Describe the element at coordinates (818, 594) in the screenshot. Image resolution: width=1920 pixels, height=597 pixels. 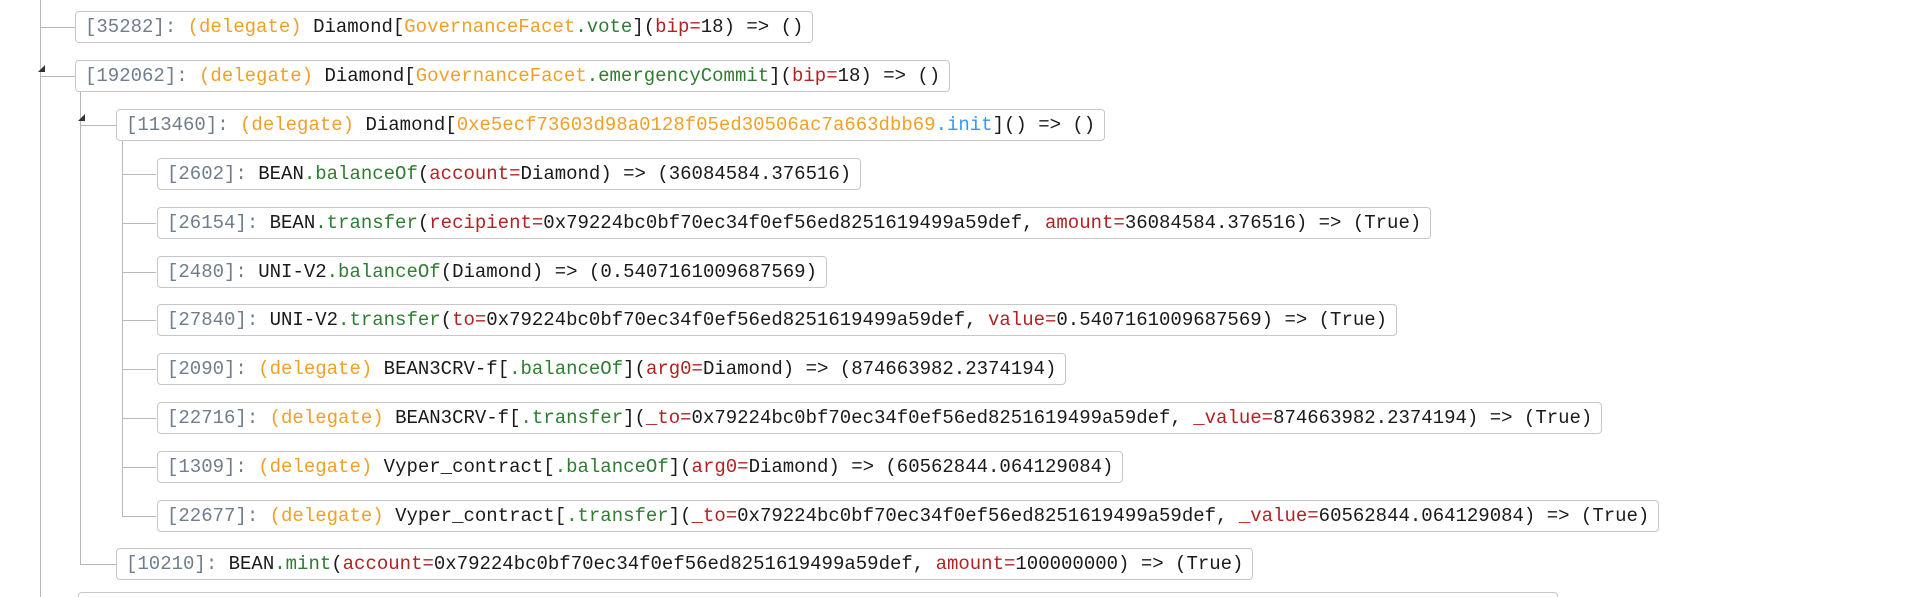
I see `call-node-partial` at that location.